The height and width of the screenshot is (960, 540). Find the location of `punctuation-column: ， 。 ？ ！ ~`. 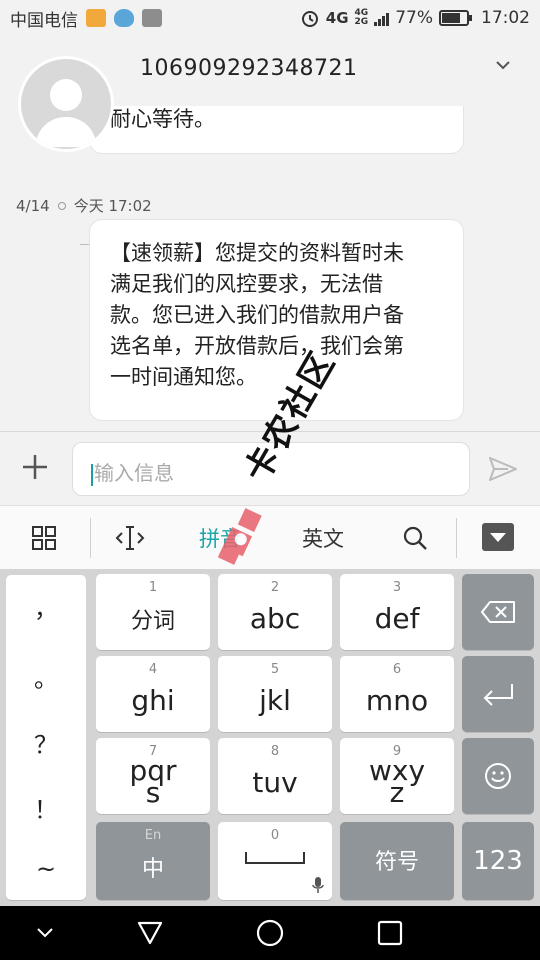

punctuation-column: ， 。 ？ ！ ~ is located at coordinates (46, 737).